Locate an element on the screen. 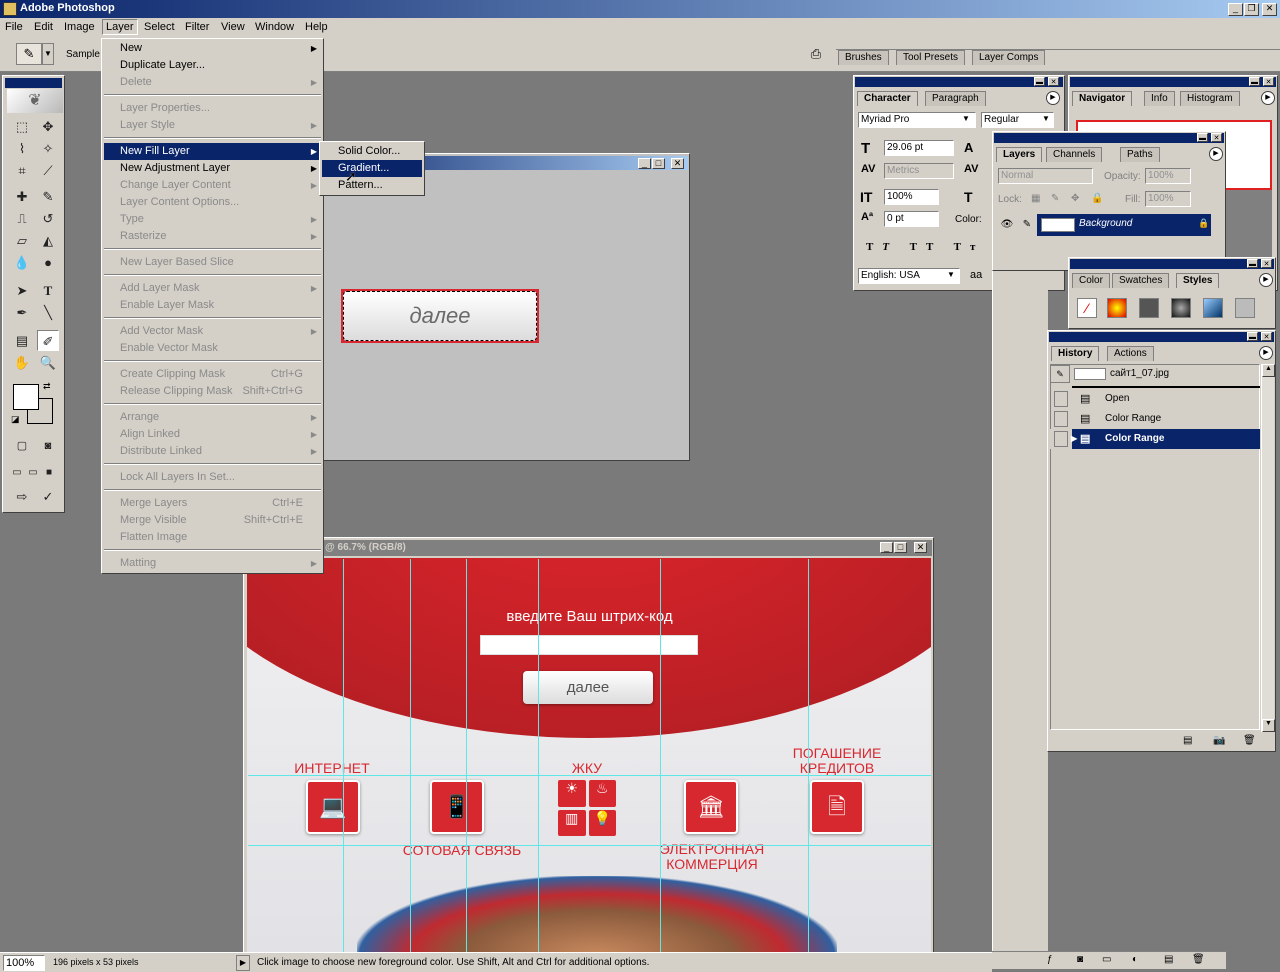 Image resolution: width=1280 pixels, height=972 pixels. history-delete-icon: 🗑 is located at coordinates (1249, 740).